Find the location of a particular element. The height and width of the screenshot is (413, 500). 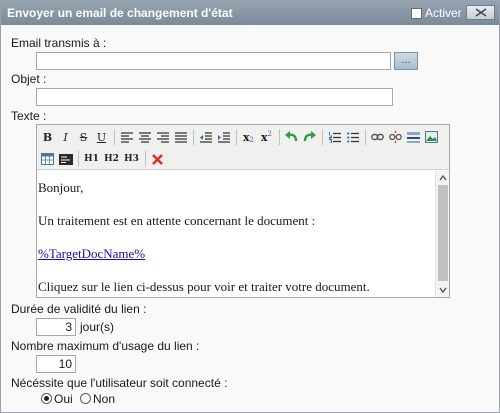

objet-label: Objet : is located at coordinates (29, 79).